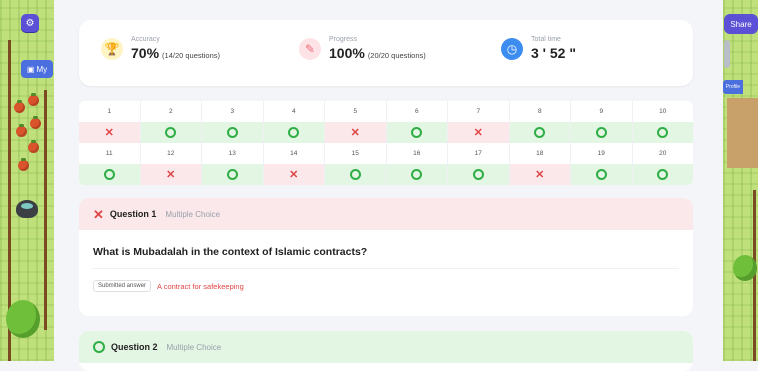  Describe the element at coordinates (417, 111) in the screenshot. I see `question-number-cell: 6` at that location.